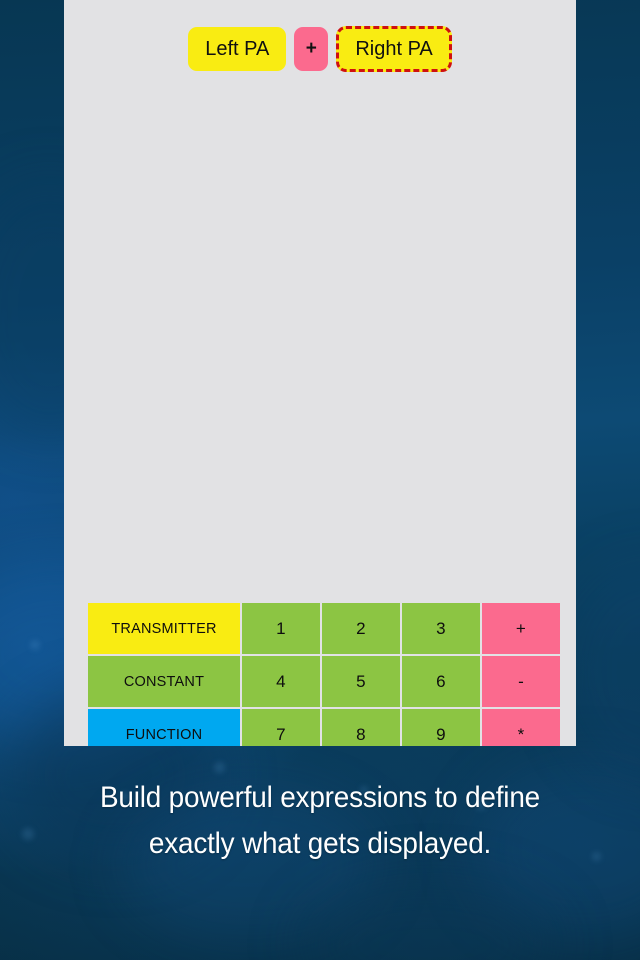 The height and width of the screenshot is (960, 640). I want to click on key-5: 5, so click(361, 681).